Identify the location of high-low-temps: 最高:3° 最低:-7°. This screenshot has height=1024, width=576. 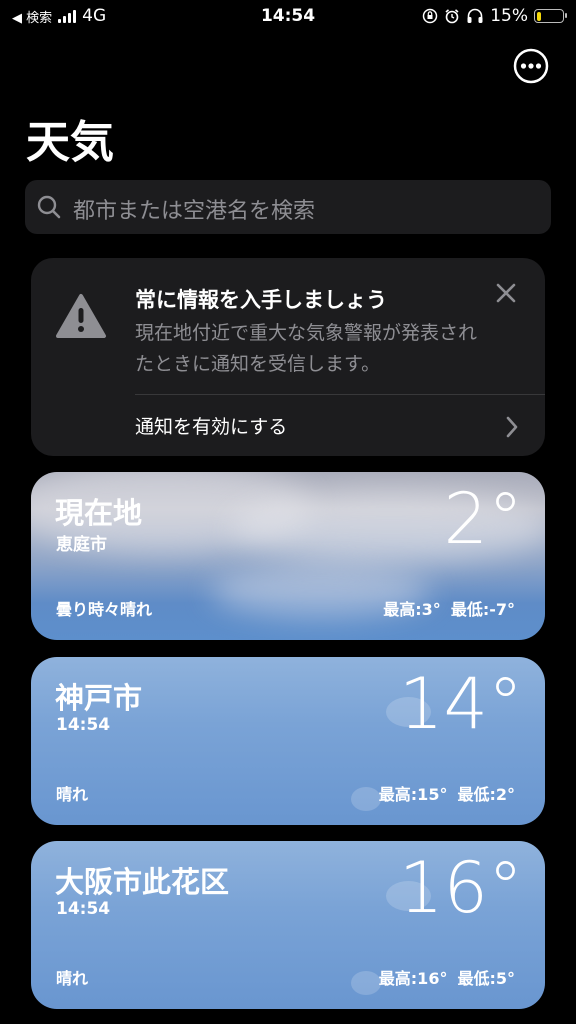
(449, 608).